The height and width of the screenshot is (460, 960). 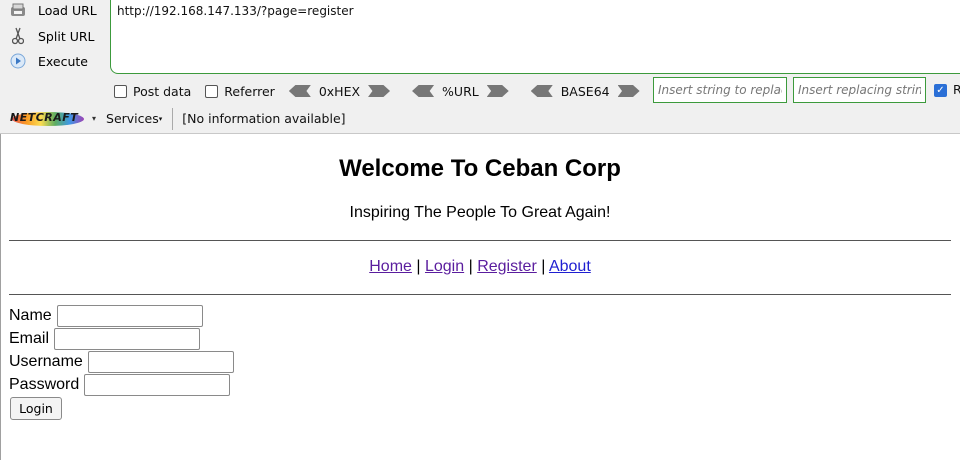 I want to click on netcraft-logo-text: NETCRAFT, so click(x=44, y=117).